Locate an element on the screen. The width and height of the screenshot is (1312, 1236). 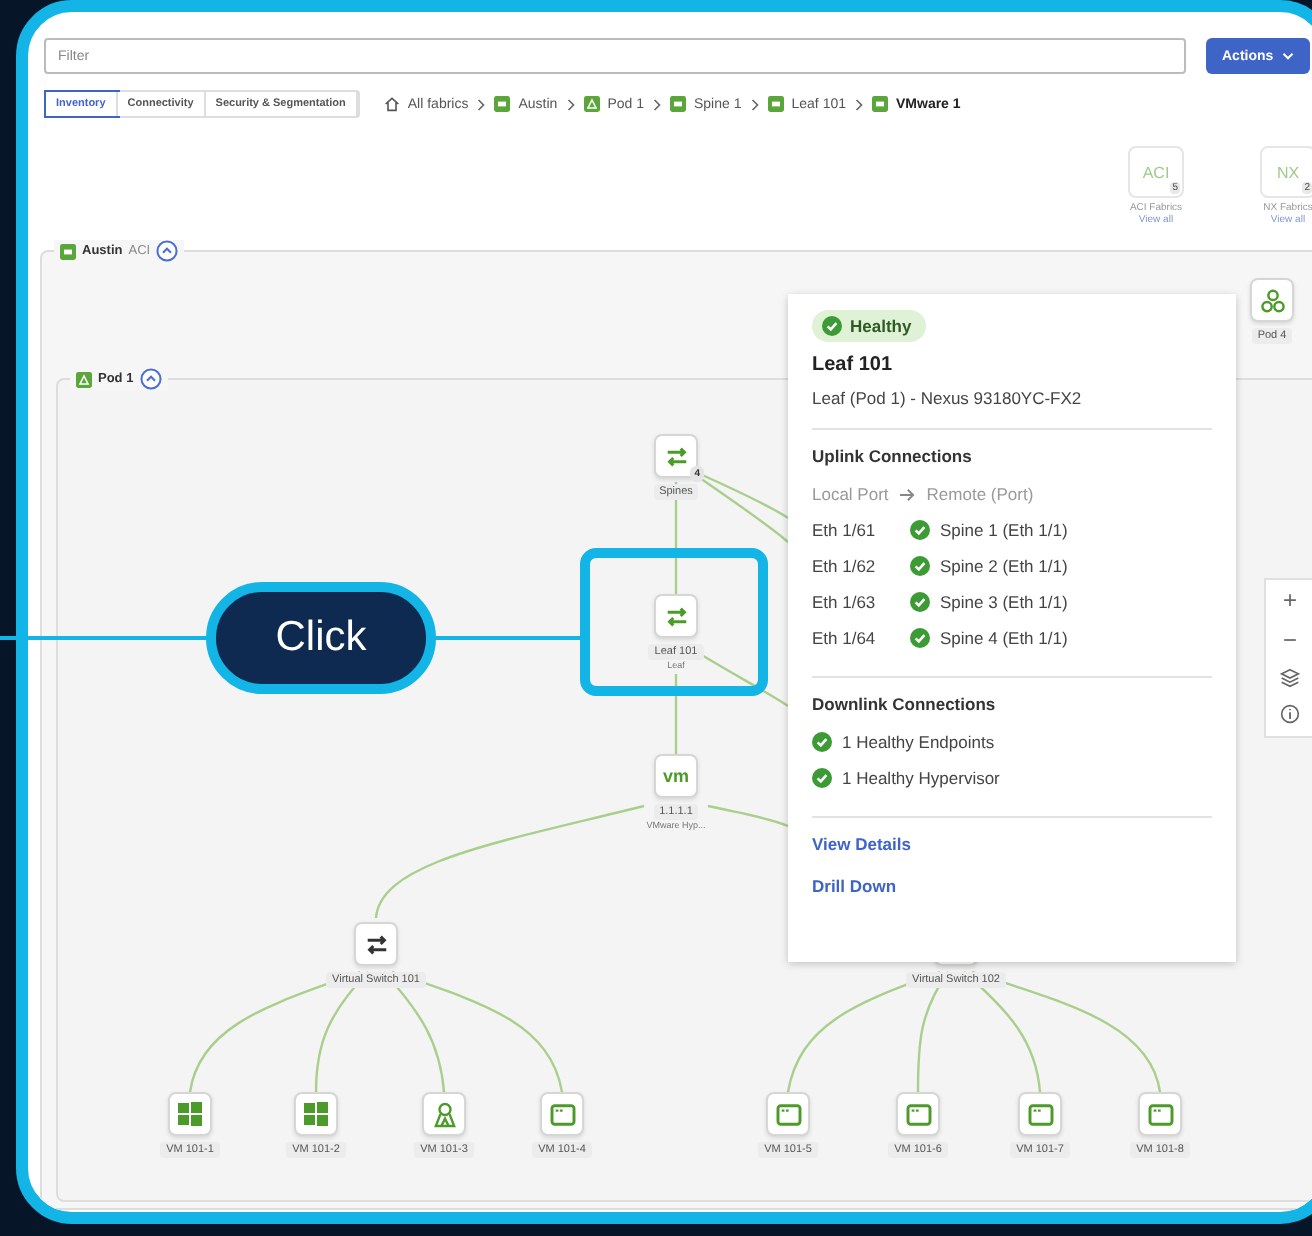
remote-port: Spine 3 (Eth 1/1) is located at coordinates (1004, 602).